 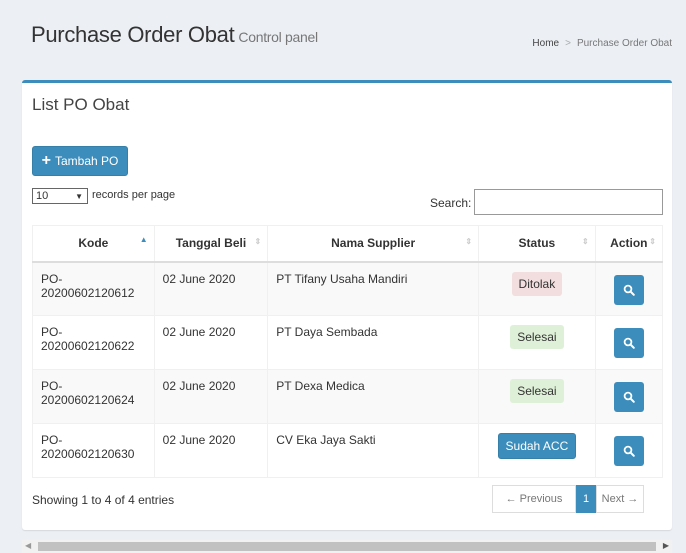 I want to click on scroll-right-icon: ▶, so click(x=666, y=545).